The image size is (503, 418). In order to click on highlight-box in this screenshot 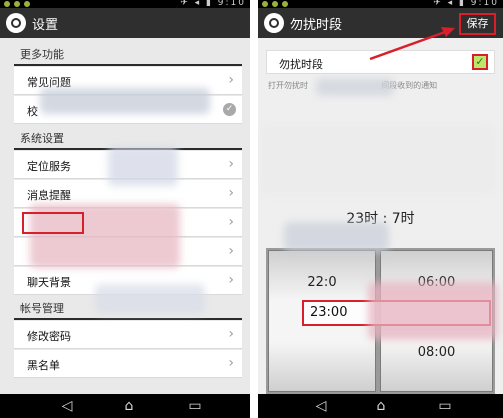, I will do `click(53, 223)`.